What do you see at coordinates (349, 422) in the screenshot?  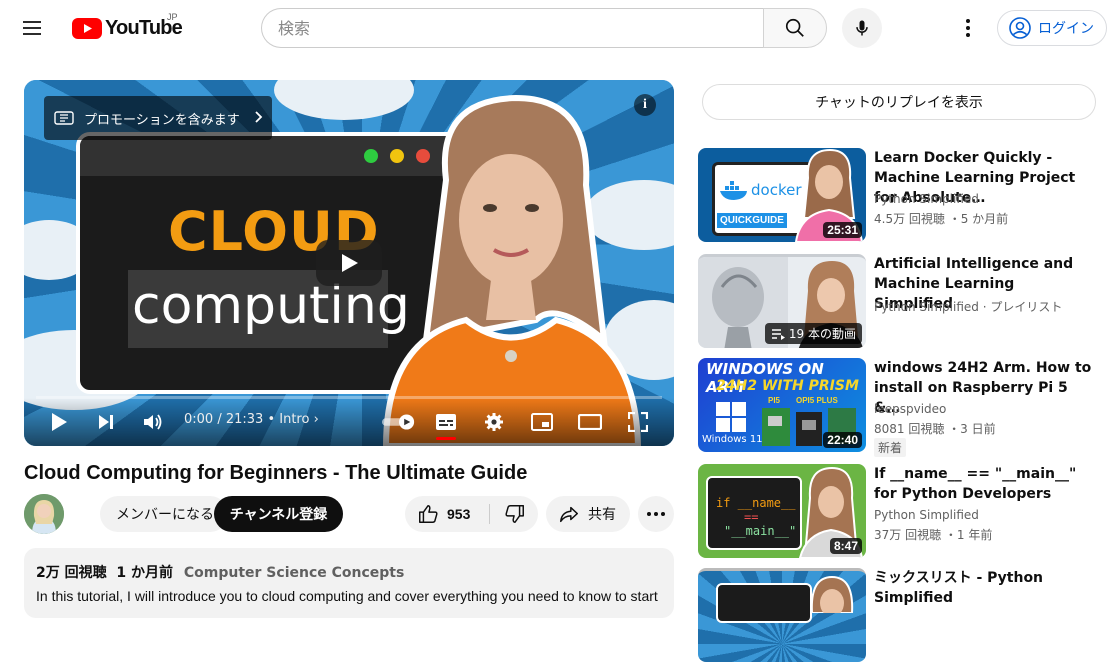 I see `player-controls: 0:00 / 21:33 • Intro ›` at bounding box center [349, 422].